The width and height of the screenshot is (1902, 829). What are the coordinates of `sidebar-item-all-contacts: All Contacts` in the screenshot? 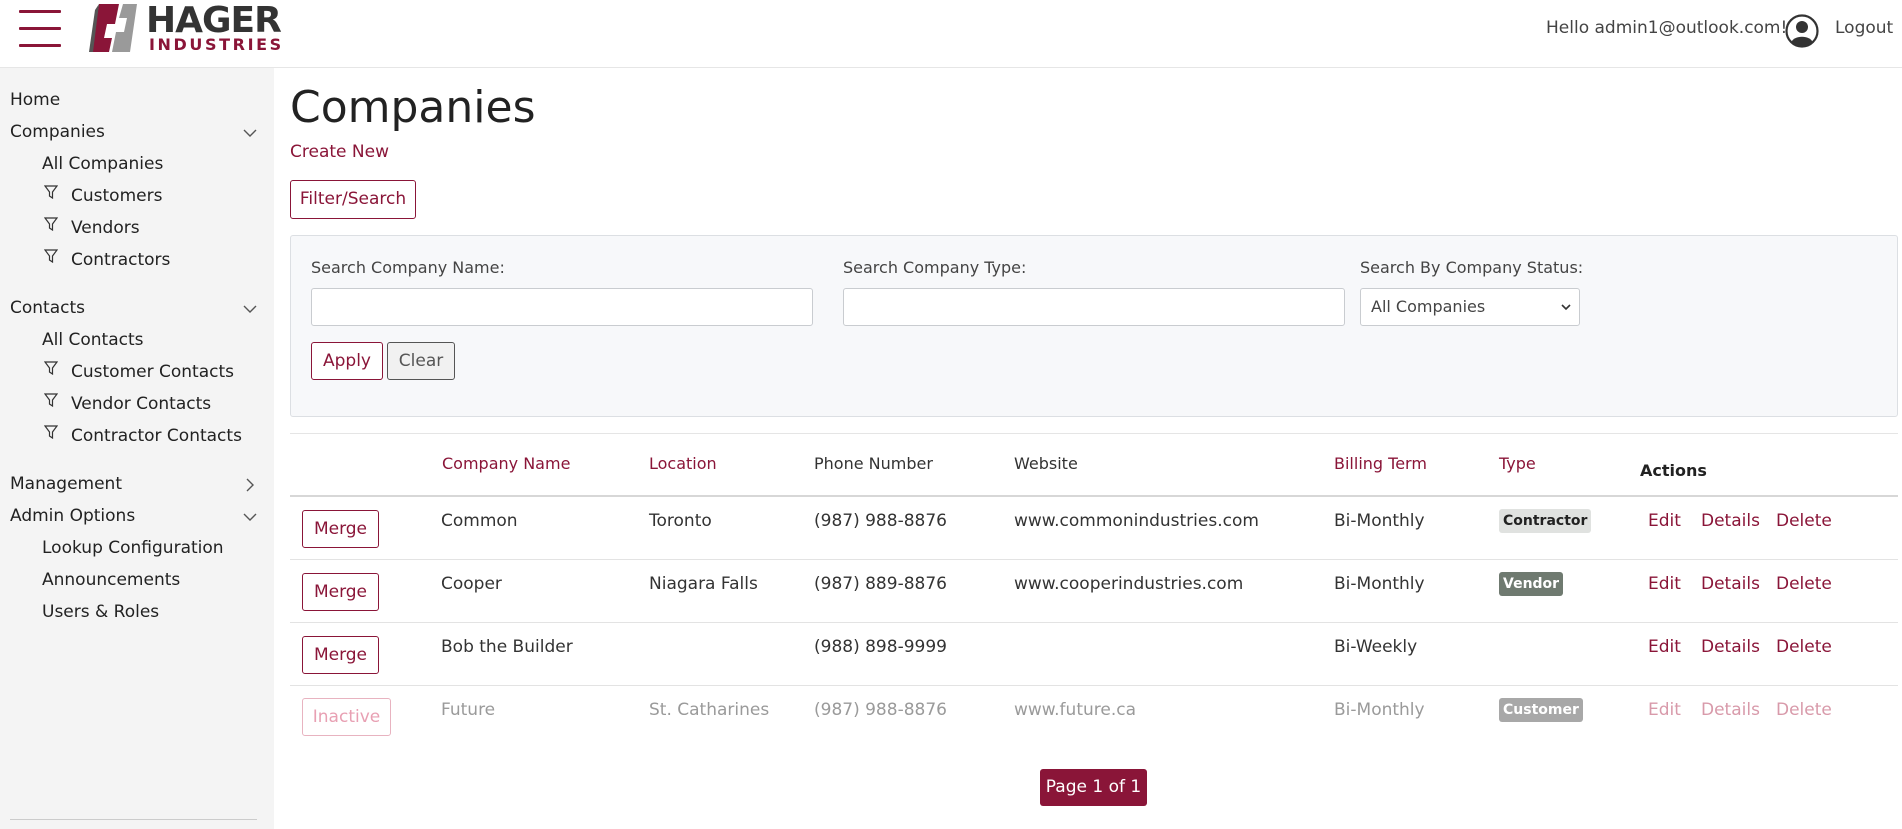 It's located at (92, 340).